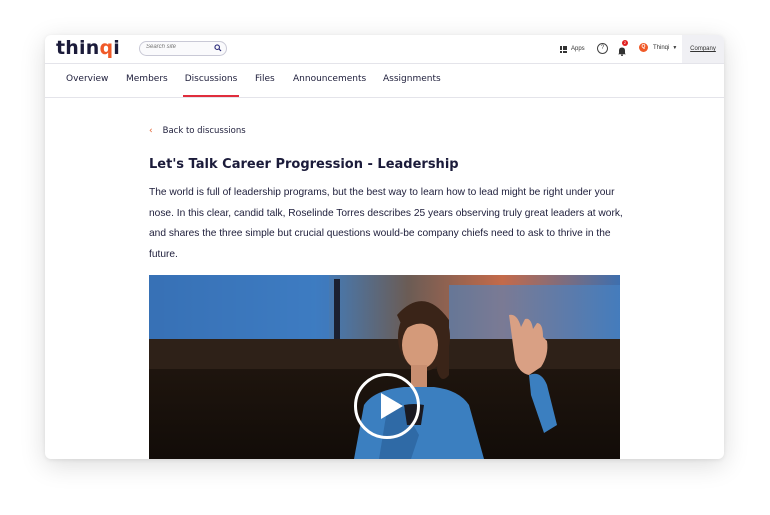 The width and height of the screenshot is (770, 515). What do you see at coordinates (265, 80) in the screenshot?
I see `tab-files: Files` at bounding box center [265, 80].